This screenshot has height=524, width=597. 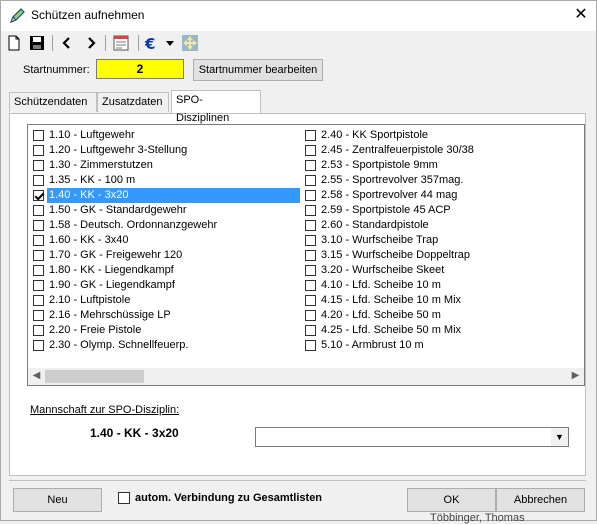 I want to click on discipline-item: 2.16 - Mehrschüssige LP, so click(x=167, y=315).